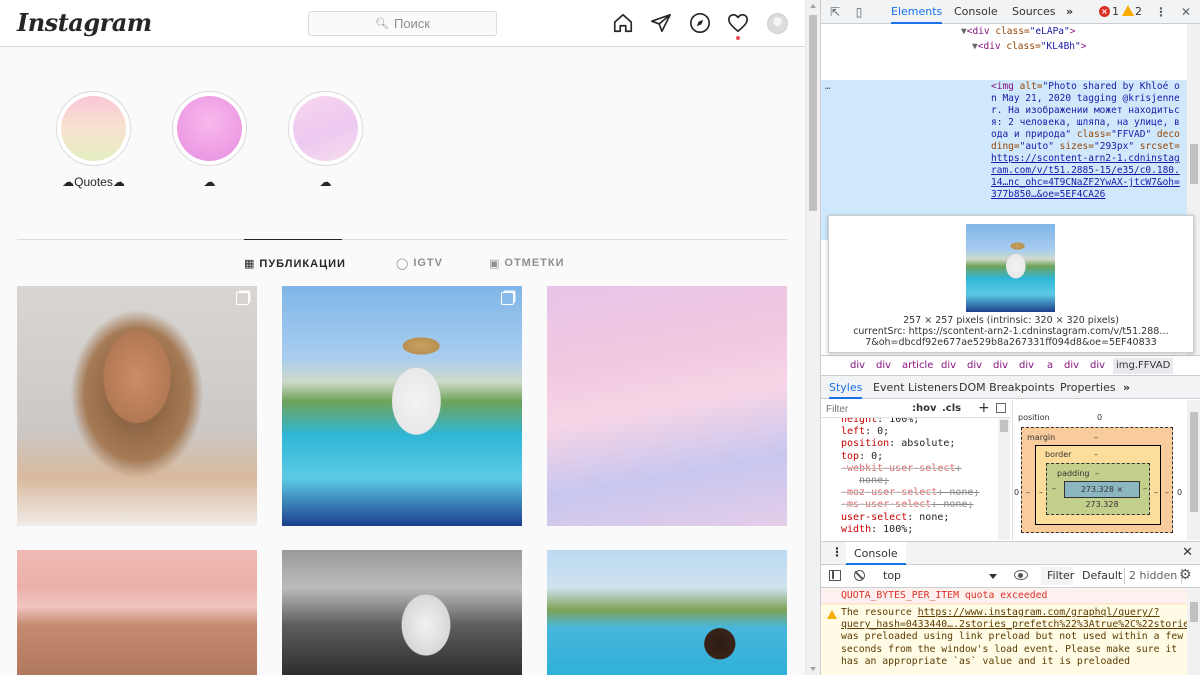 Image resolution: width=1200 pixels, height=675 pixels. I want to click on css-property: -webkit-user-select:, so click(901, 469).